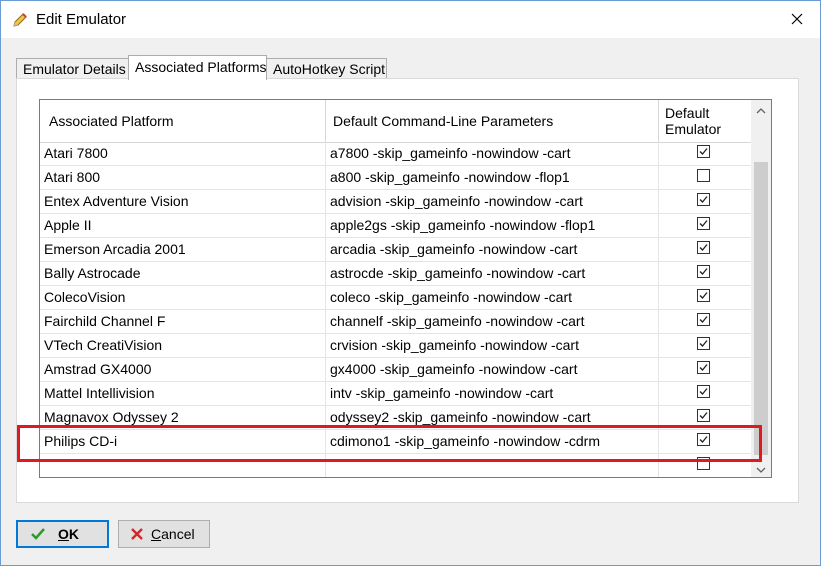 Image resolution: width=821 pixels, height=566 pixels. I want to click on chevron-up-icon, so click(761, 109).